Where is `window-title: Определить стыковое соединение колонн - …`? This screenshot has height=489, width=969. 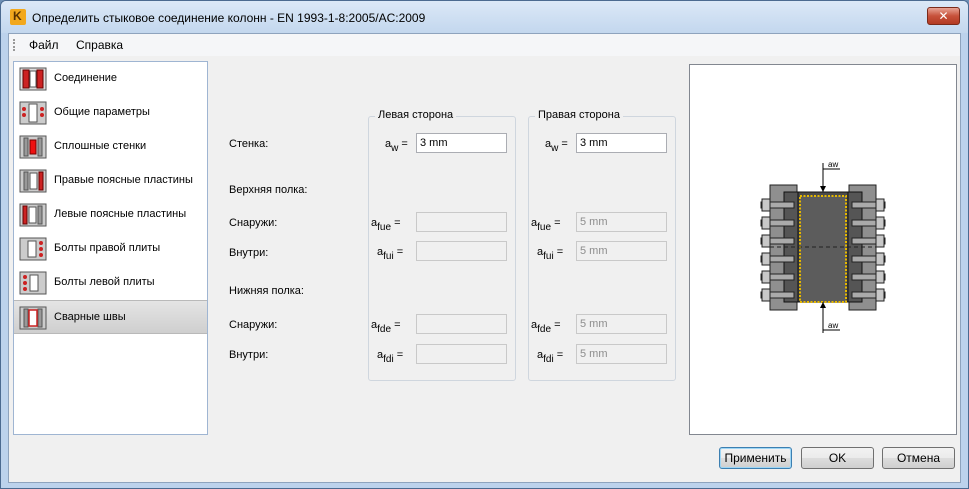
window-title: Определить стыковое соединение колонн - … is located at coordinates (229, 18).